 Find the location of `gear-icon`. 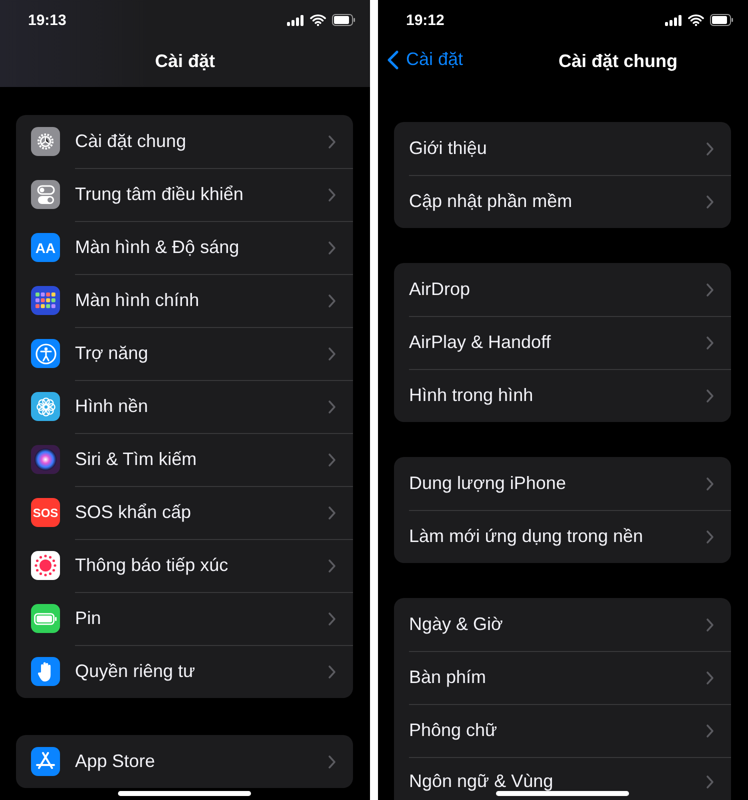

gear-icon is located at coordinates (45, 141).